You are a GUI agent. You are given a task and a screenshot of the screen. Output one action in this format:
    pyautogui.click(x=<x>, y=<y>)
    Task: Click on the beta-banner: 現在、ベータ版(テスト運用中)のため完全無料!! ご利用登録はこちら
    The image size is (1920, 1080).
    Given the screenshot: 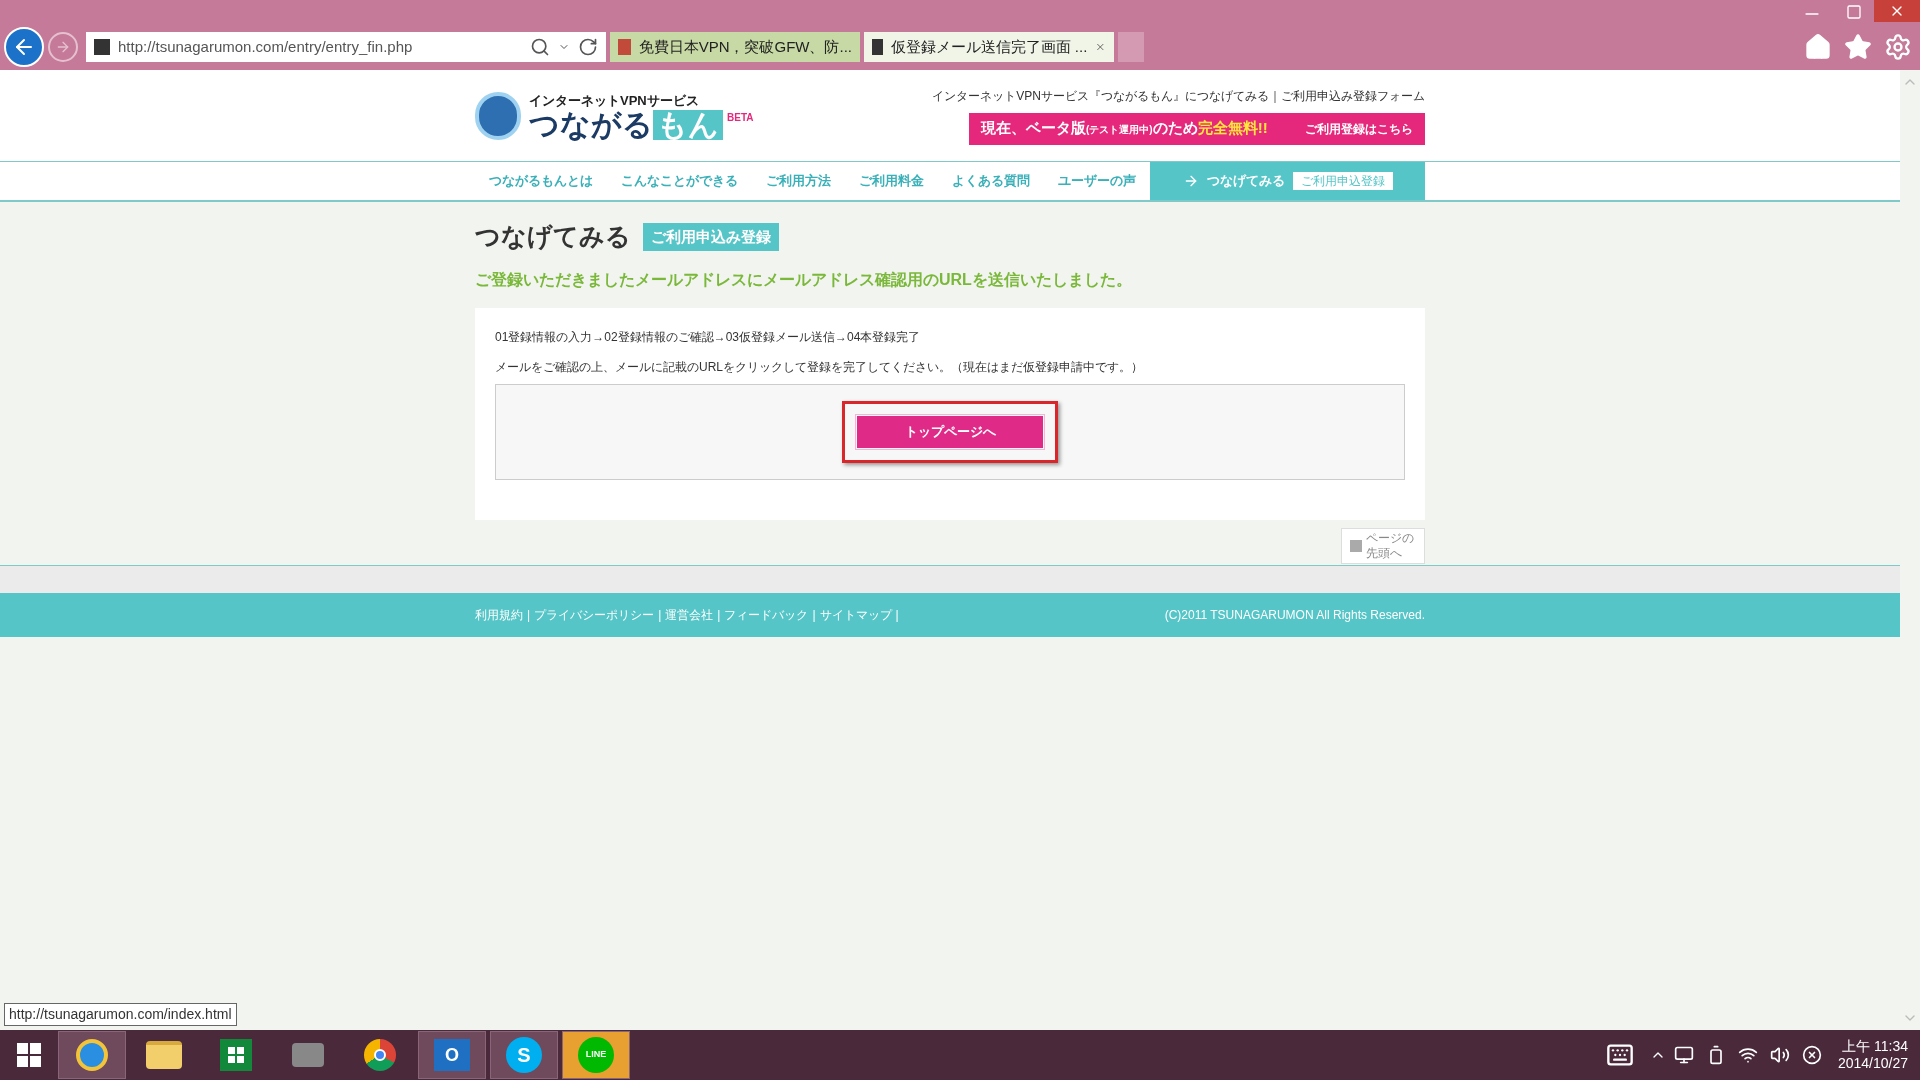 What is the action you would take?
    pyautogui.click(x=1197, y=128)
    